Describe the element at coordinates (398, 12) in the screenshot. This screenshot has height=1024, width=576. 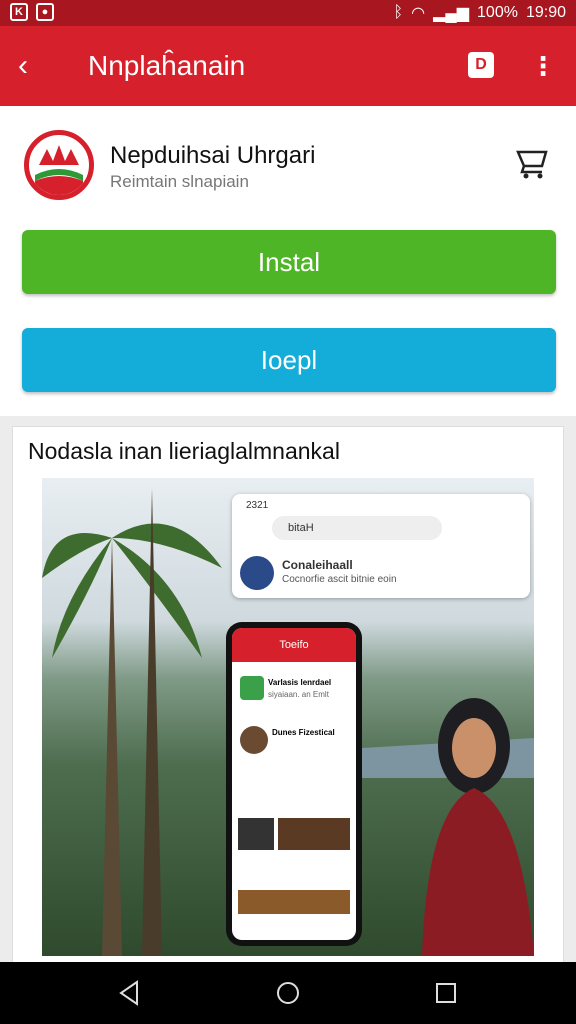
I see `bluetooth-icon: ᛒ` at that location.